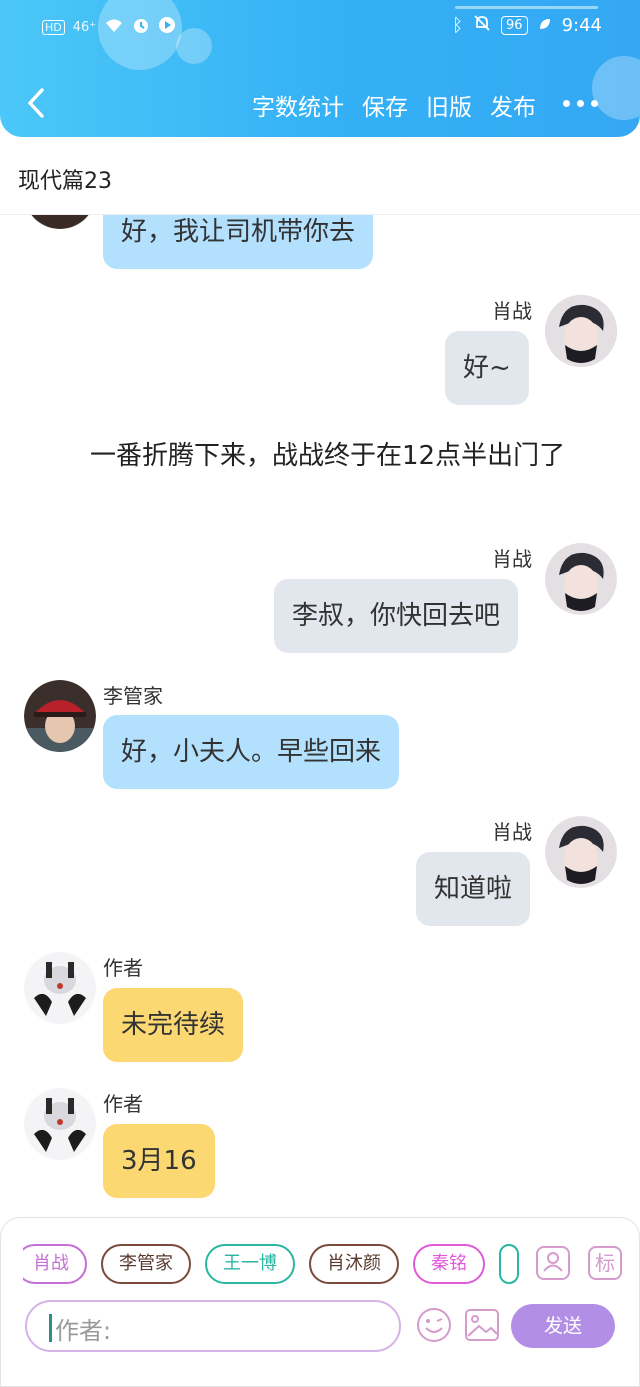 This screenshot has width=640, height=1387. I want to click on message-input: 作者:, so click(213, 1326).